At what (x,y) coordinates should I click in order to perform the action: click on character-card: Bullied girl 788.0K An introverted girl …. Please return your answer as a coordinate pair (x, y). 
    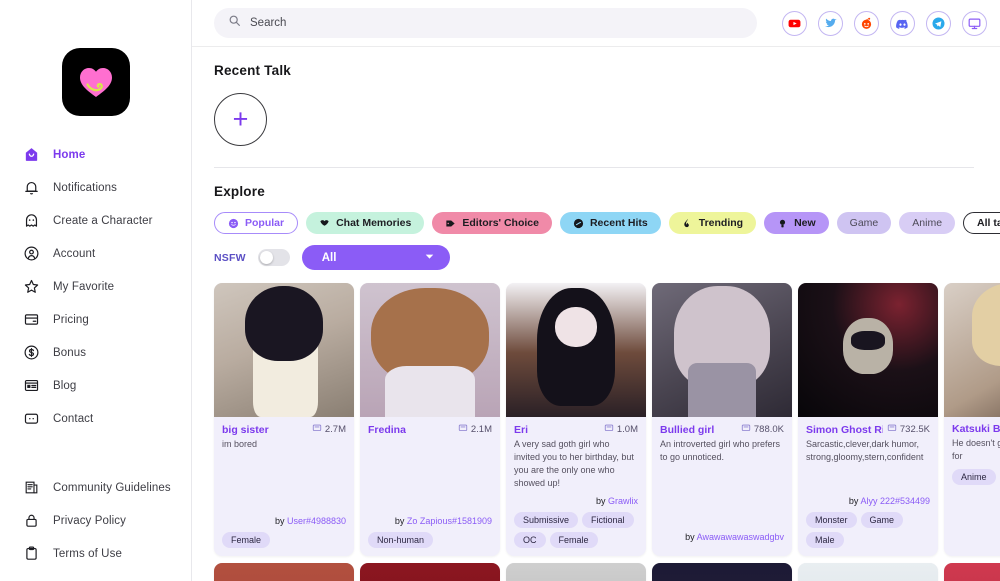
    Looking at the image, I should click on (722, 420).